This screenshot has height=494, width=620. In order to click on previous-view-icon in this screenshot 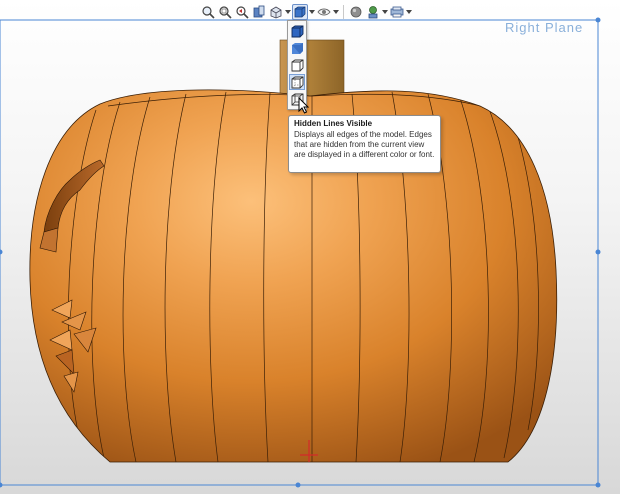, I will do `click(242, 12)`.